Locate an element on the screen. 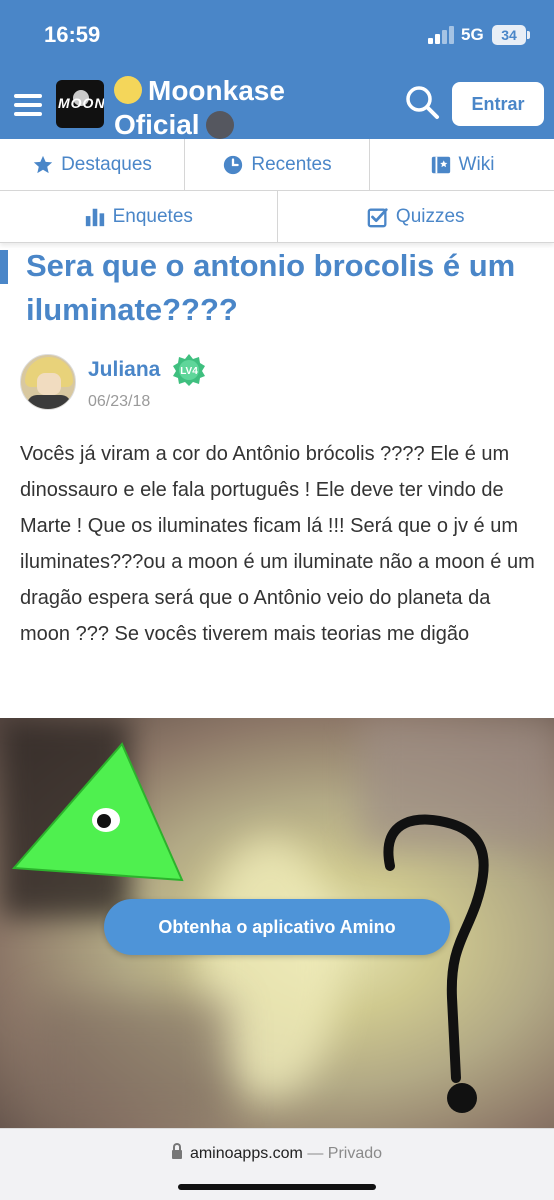  post-date: 06/23/18 is located at coordinates (119, 401).